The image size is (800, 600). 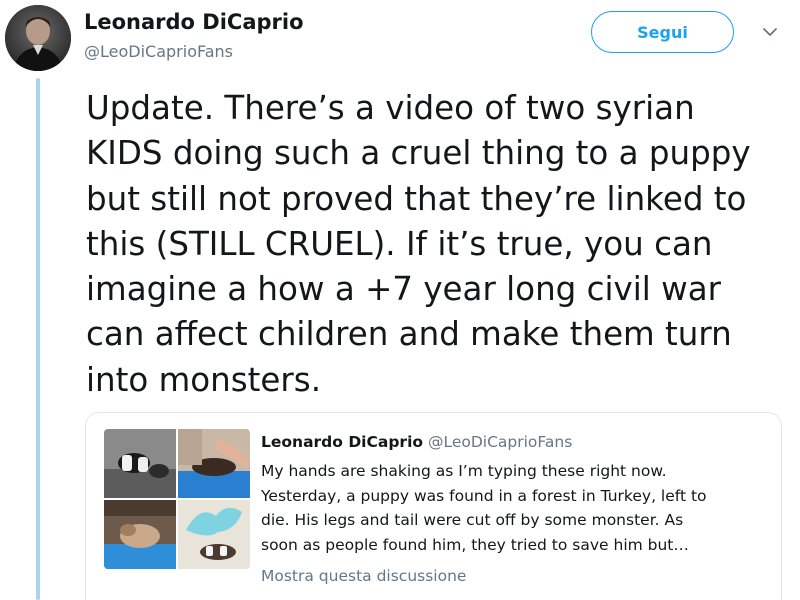 I want to click on tweet-text-line: can affect children and make them turn, so click(x=409, y=334).